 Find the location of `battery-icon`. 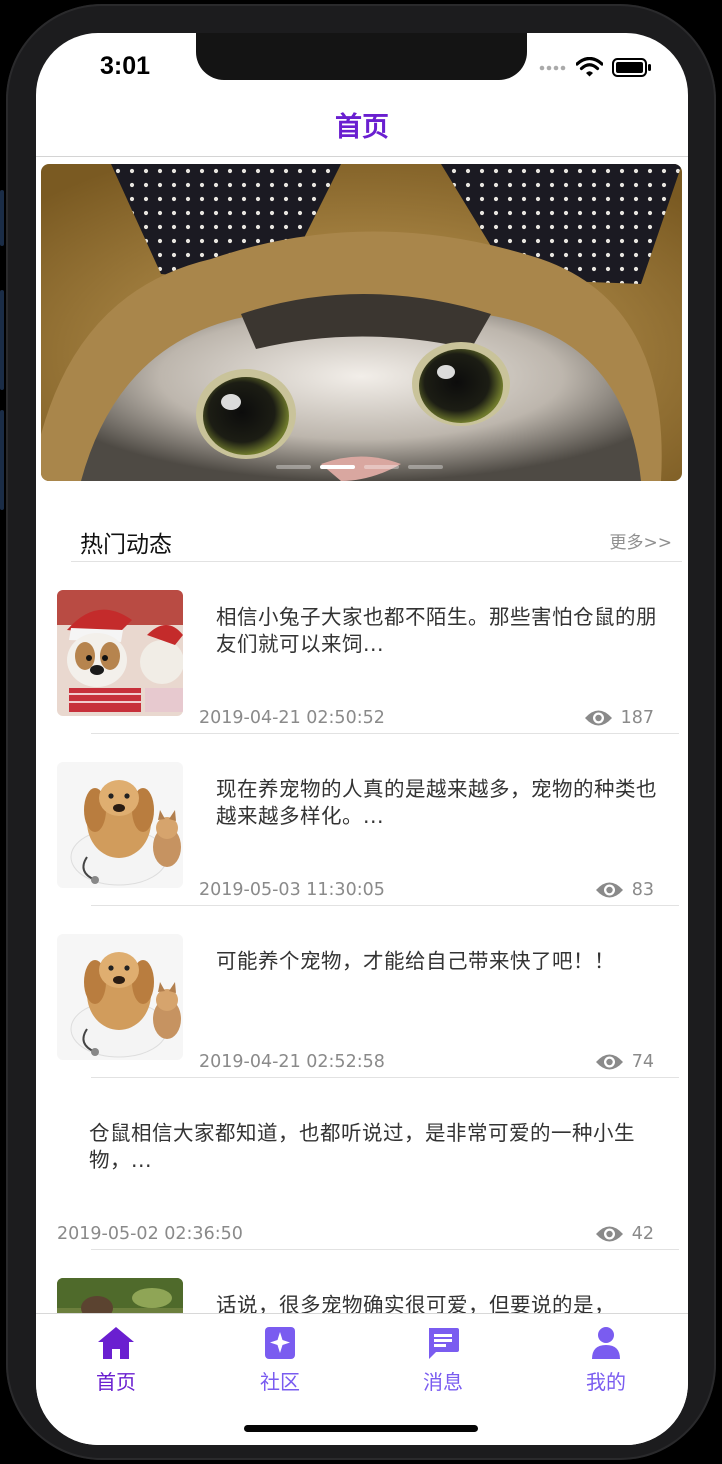

battery-icon is located at coordinates (631, 67).